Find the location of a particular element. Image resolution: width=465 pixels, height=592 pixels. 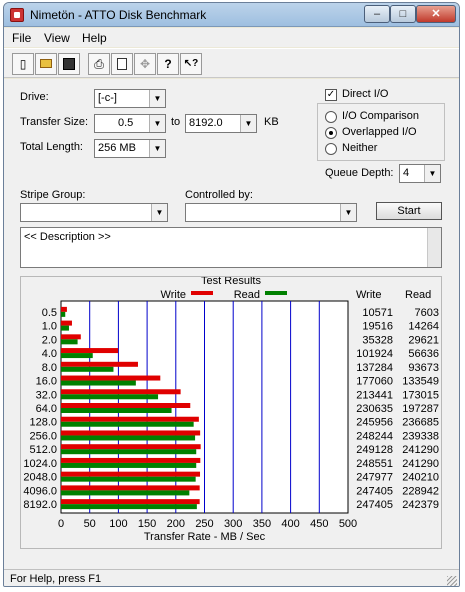

title-bar: Nimetön - ATTO Disk Benchmark – □ ✕ is located at coordinates (231, 15).